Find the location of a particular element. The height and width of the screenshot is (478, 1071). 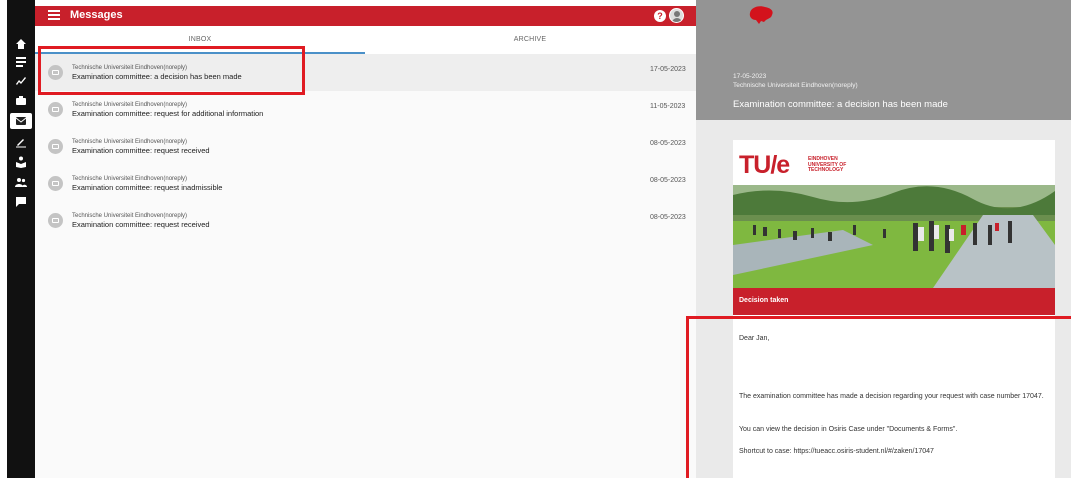

banner-title: Decision taken is located at coordinates (764, 300).